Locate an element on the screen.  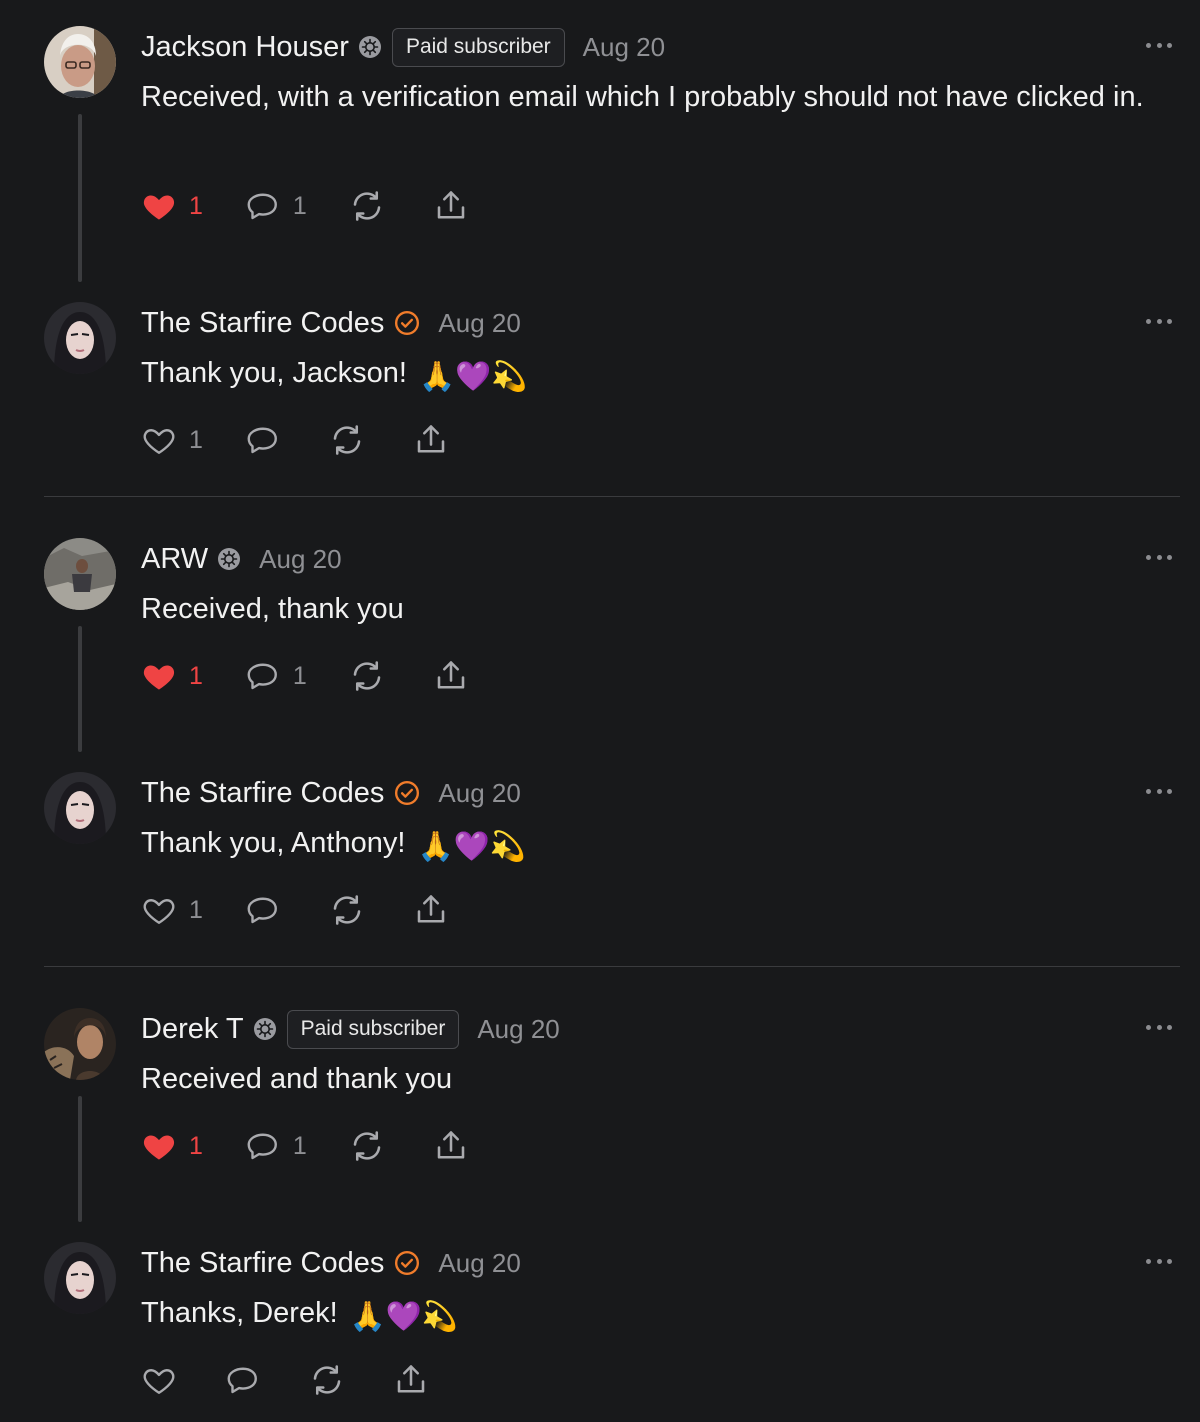
author-name: Jackson Houser is located at coordinates (245, 47).